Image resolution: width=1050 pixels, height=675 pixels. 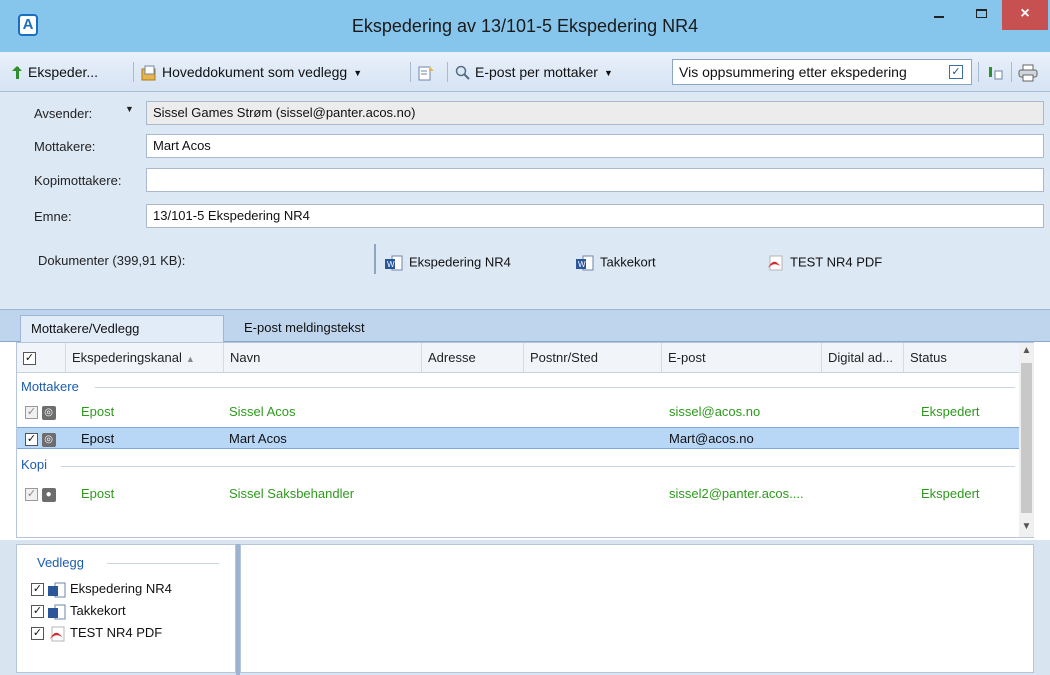 What do you see at coordinates (50, 386) in the screenshot?
I see `group-mottakere: Mottakere` at bounding box center [50, 386].